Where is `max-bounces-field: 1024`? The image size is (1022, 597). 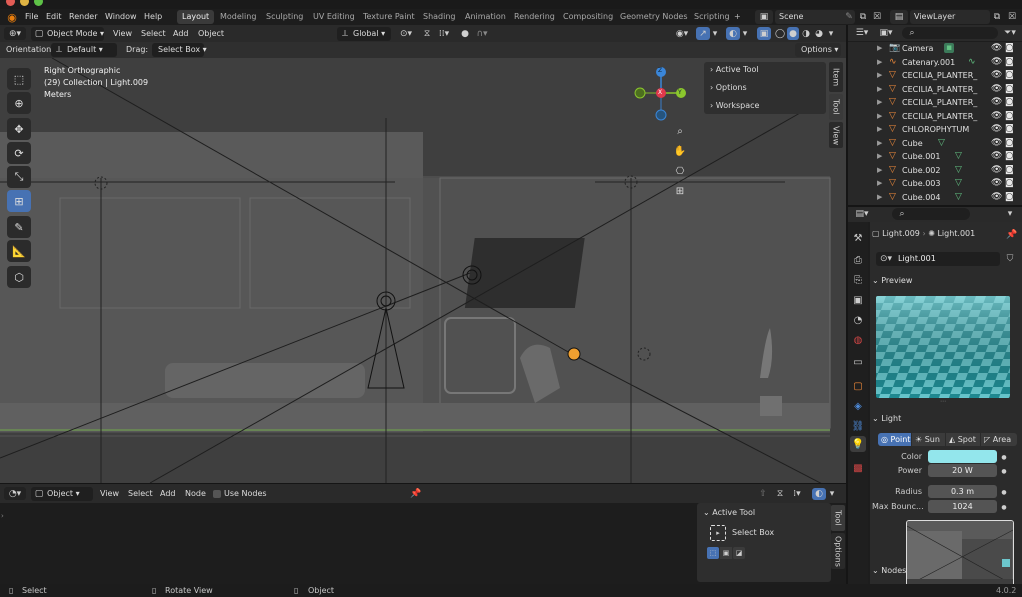 max-bounces-field: 1024 is located at coordinates (962, 506).